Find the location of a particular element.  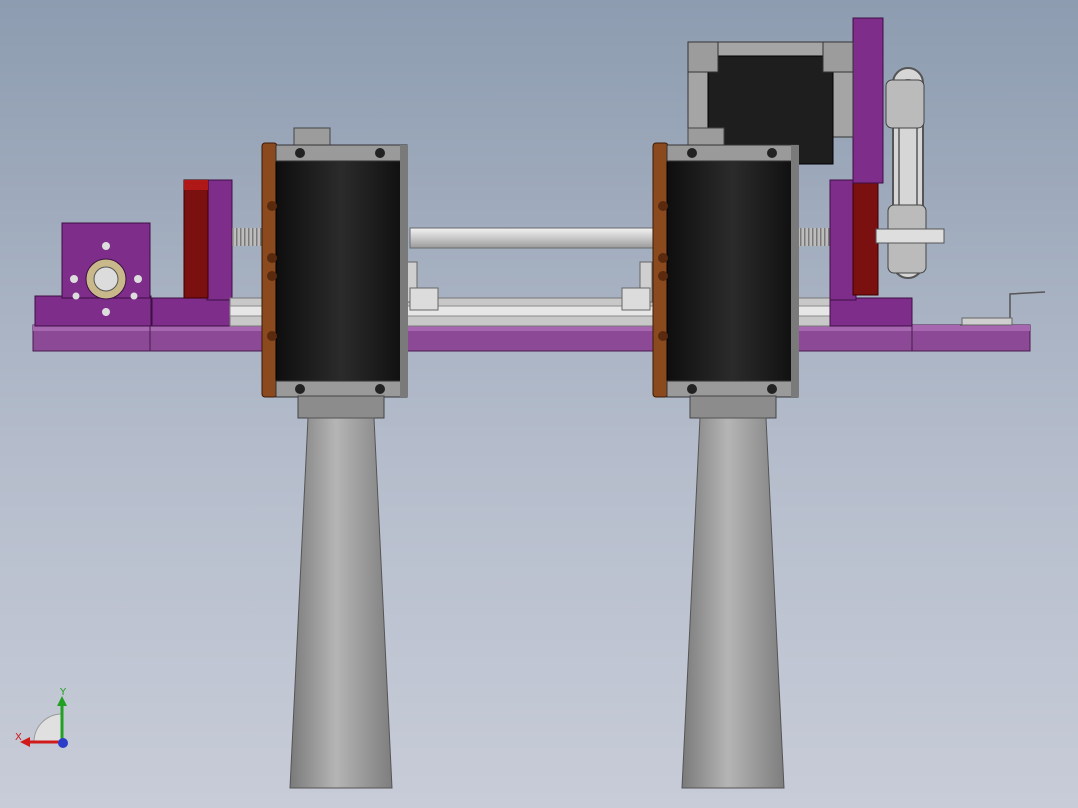

lead-screw-right is located at coordinates (814, 237).